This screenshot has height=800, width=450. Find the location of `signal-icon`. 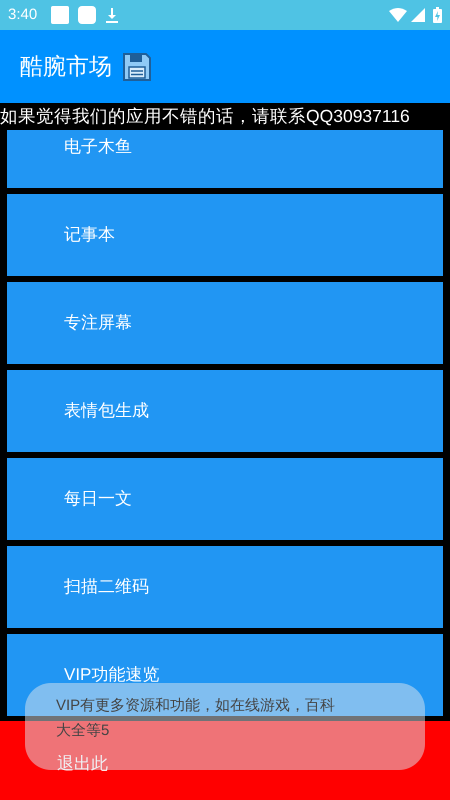

signal-icon is located at coordinates (418, 15).